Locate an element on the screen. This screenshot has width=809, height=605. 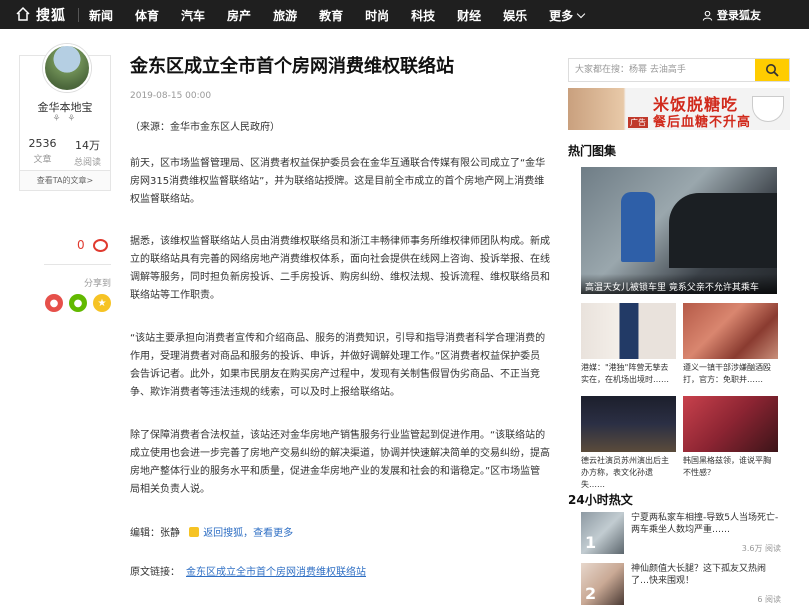
top-navigation-bar: 搜狐 新闻 体育 汽车 房产 旅游 教育 时尚 科技 财经 娱乐 更多 登录狐友 is located at coordinates (404, 14).